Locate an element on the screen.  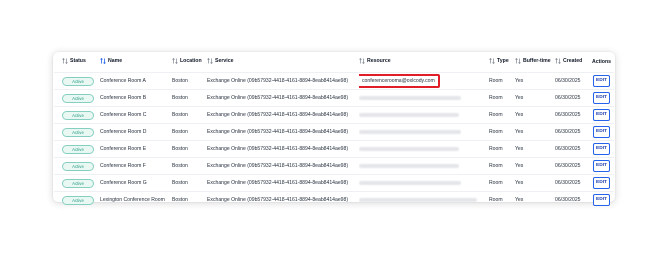
name-cell: Conference Room E is located at coordinates (136, 149).